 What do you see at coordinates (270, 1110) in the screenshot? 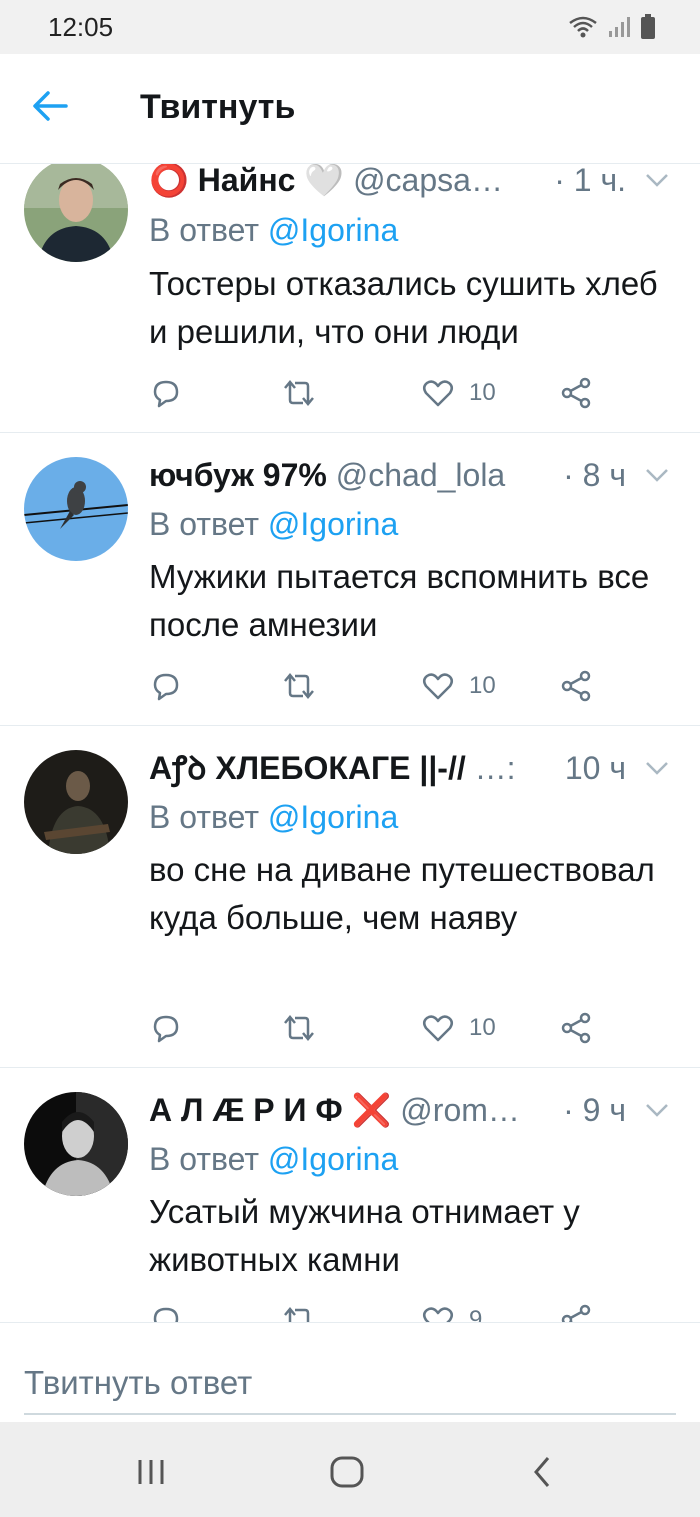
I see `author-name: А Л Æ Р И Ф ❌` at bounding box center [270, 1110].